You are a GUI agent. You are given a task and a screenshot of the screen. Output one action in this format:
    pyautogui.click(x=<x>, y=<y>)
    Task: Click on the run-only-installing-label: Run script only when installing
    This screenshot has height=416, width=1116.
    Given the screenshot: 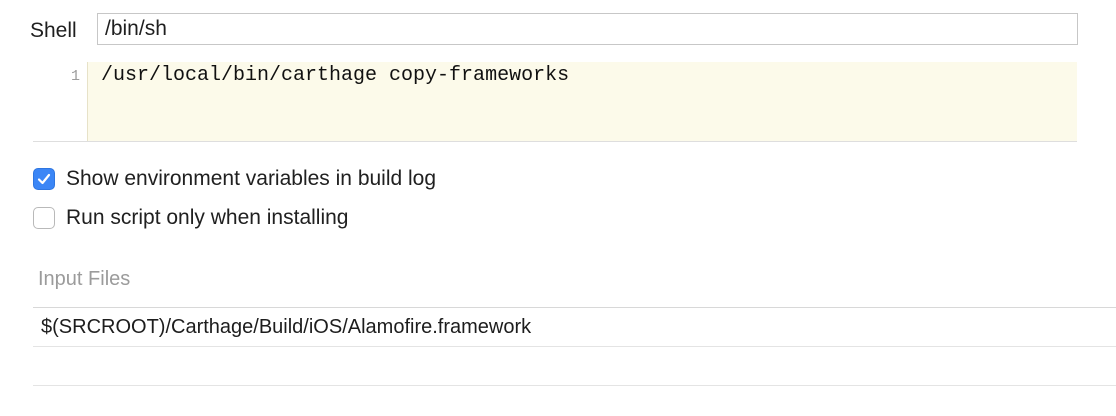 What is the action you would take?
    pyautogui.click(x=207, y=218)
    